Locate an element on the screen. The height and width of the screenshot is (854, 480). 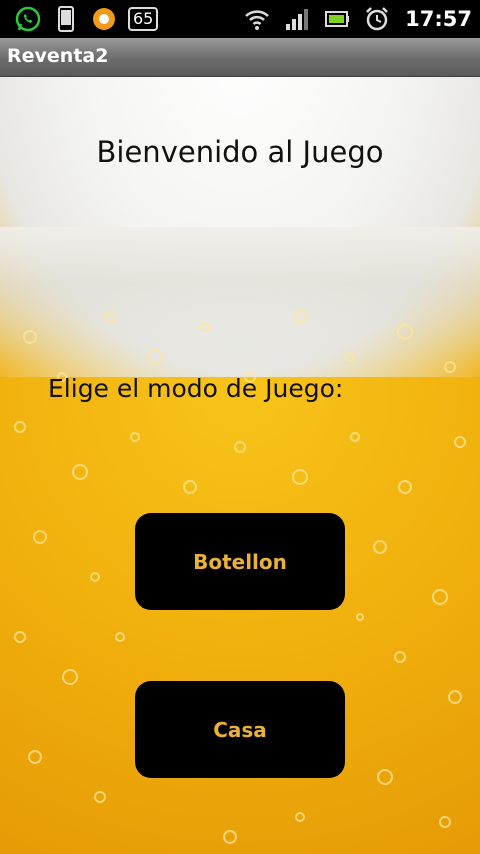
welcome-heading: Bienvenido al Juego is located at coordinates (240, 152).